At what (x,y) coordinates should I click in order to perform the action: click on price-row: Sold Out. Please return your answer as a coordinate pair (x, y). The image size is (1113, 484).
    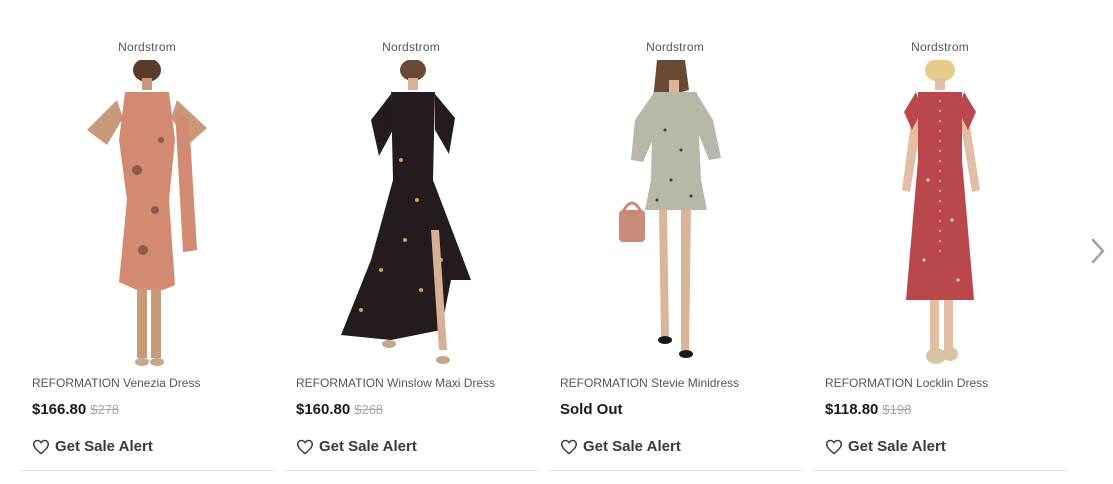
    Looking at the image, I should click on (591, 410).